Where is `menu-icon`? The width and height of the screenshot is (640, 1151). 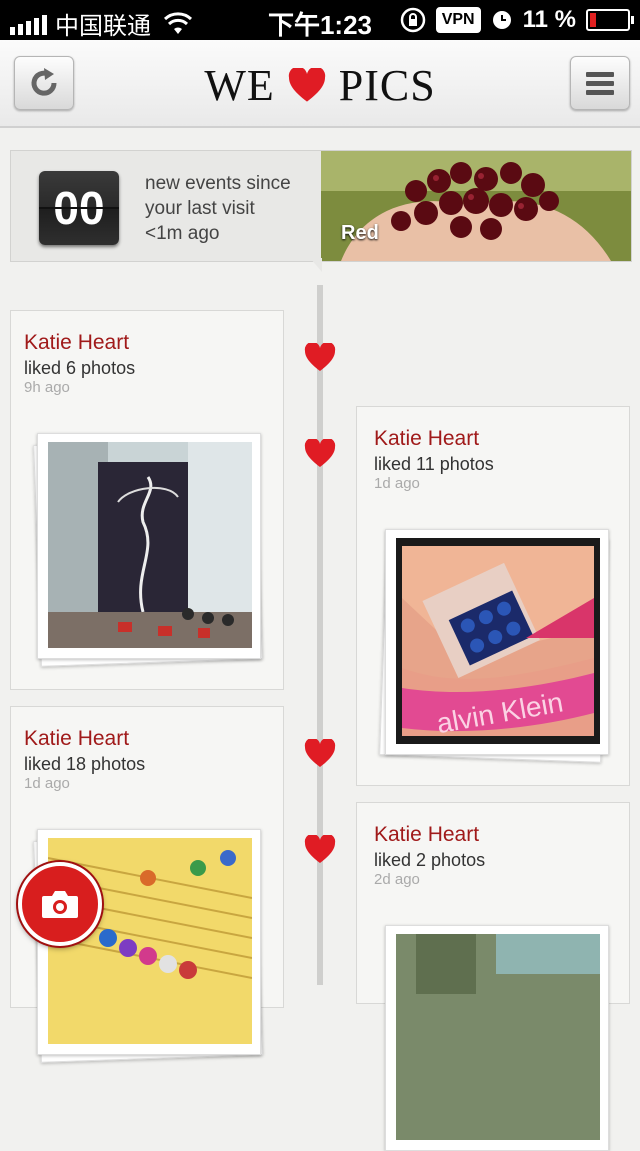 menu-icon is located at coordinates (600, 83).